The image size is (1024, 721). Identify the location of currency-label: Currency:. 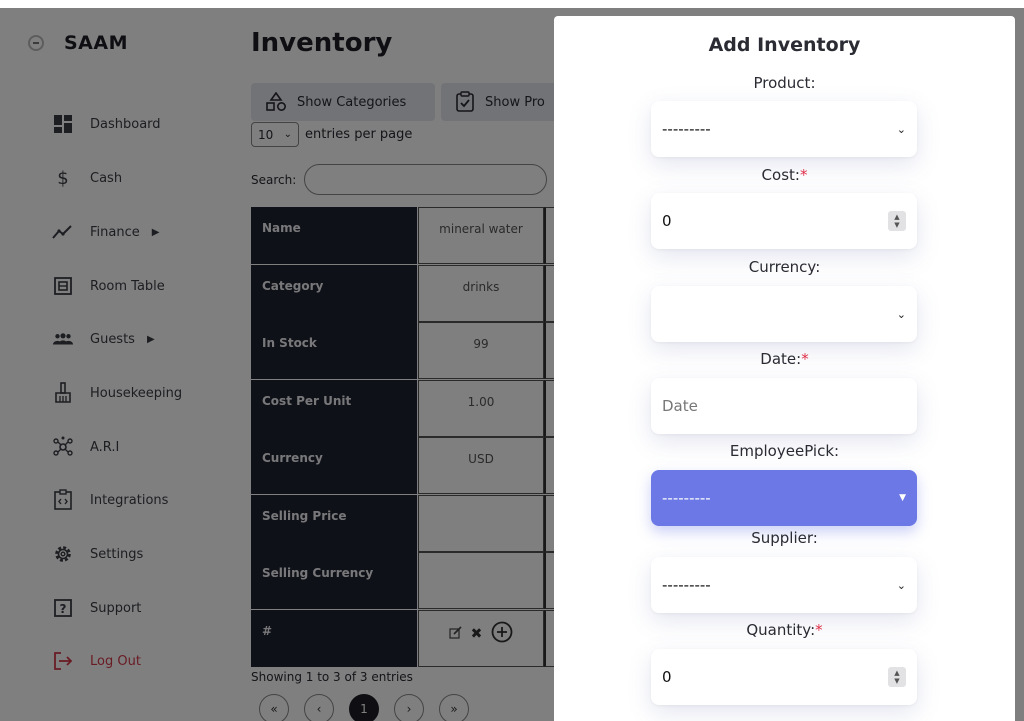
(784, 267).